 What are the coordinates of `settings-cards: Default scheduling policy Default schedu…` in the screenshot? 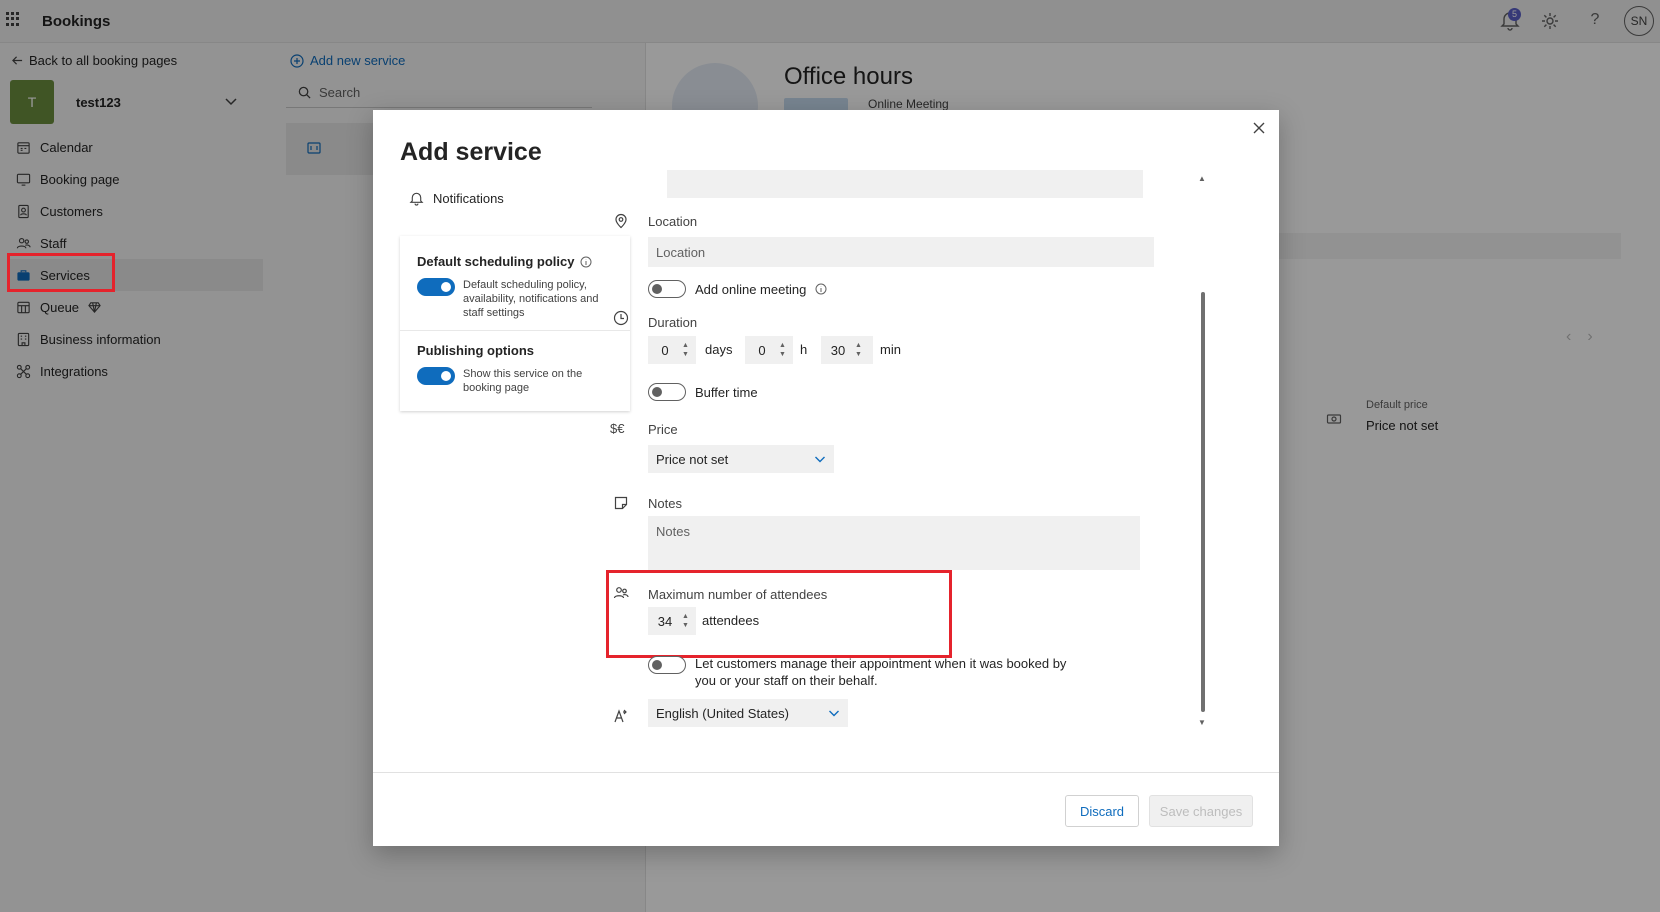 It's located at (515, 323).